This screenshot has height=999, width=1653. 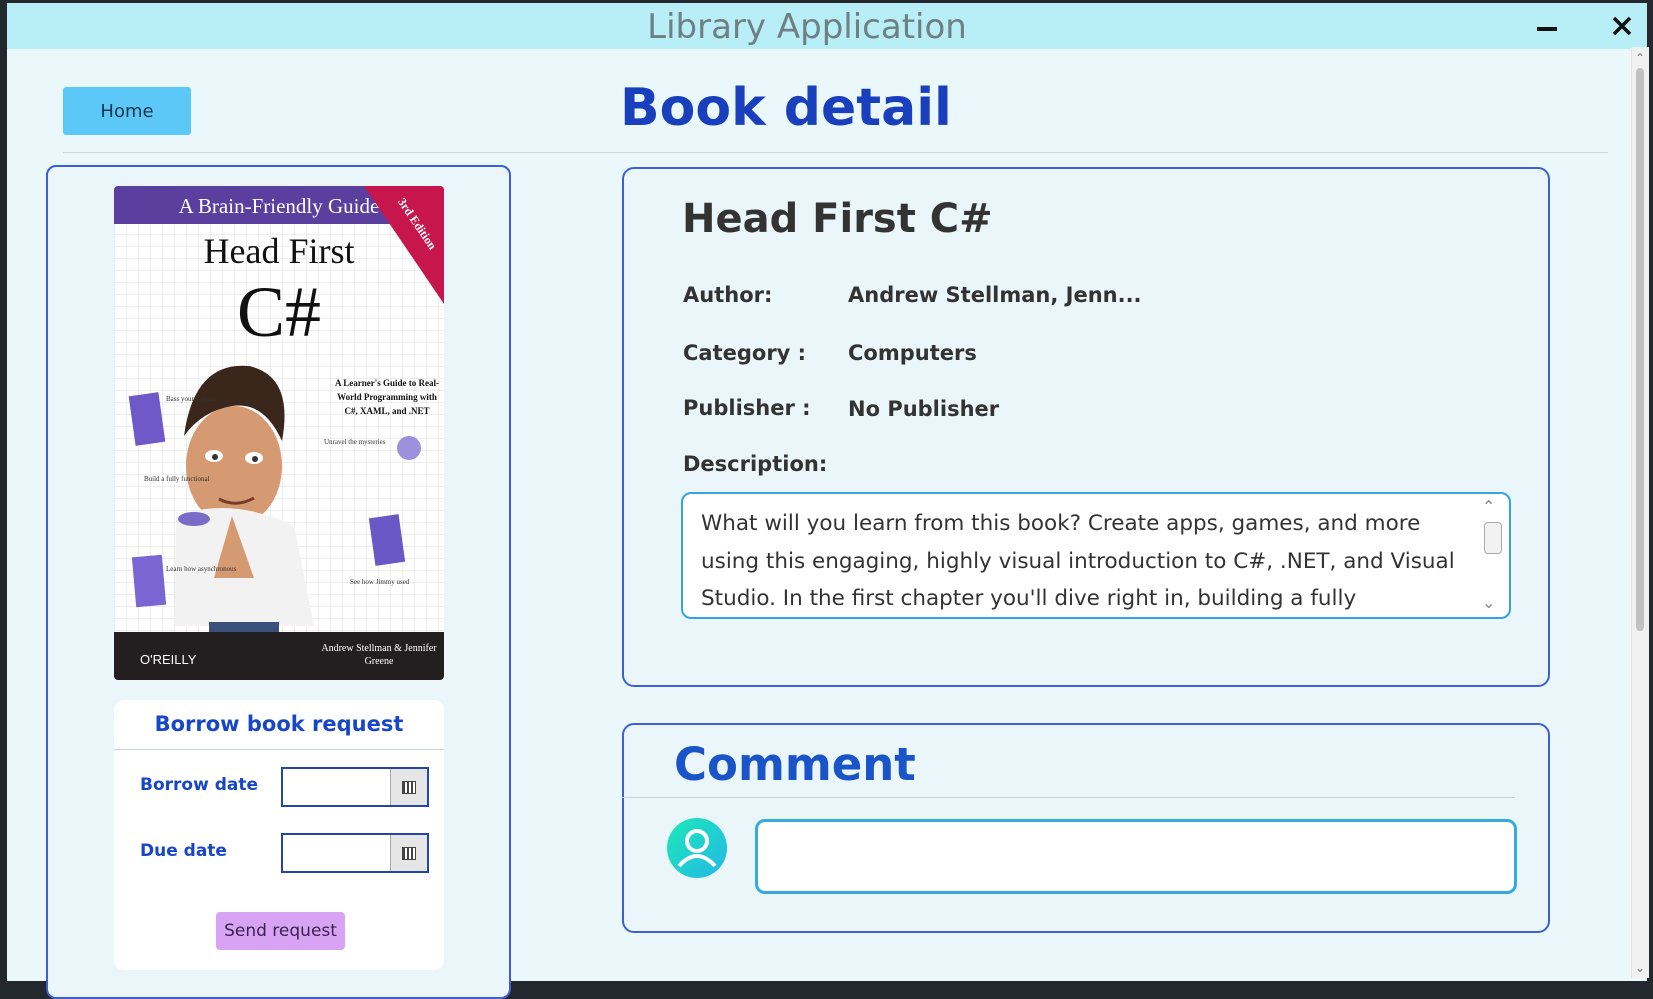 What do you see at coordinates (1488, 506) in the screenshot?
I see `description-scroll-up-icon: ⌃` at bounding box center [1488, 506].